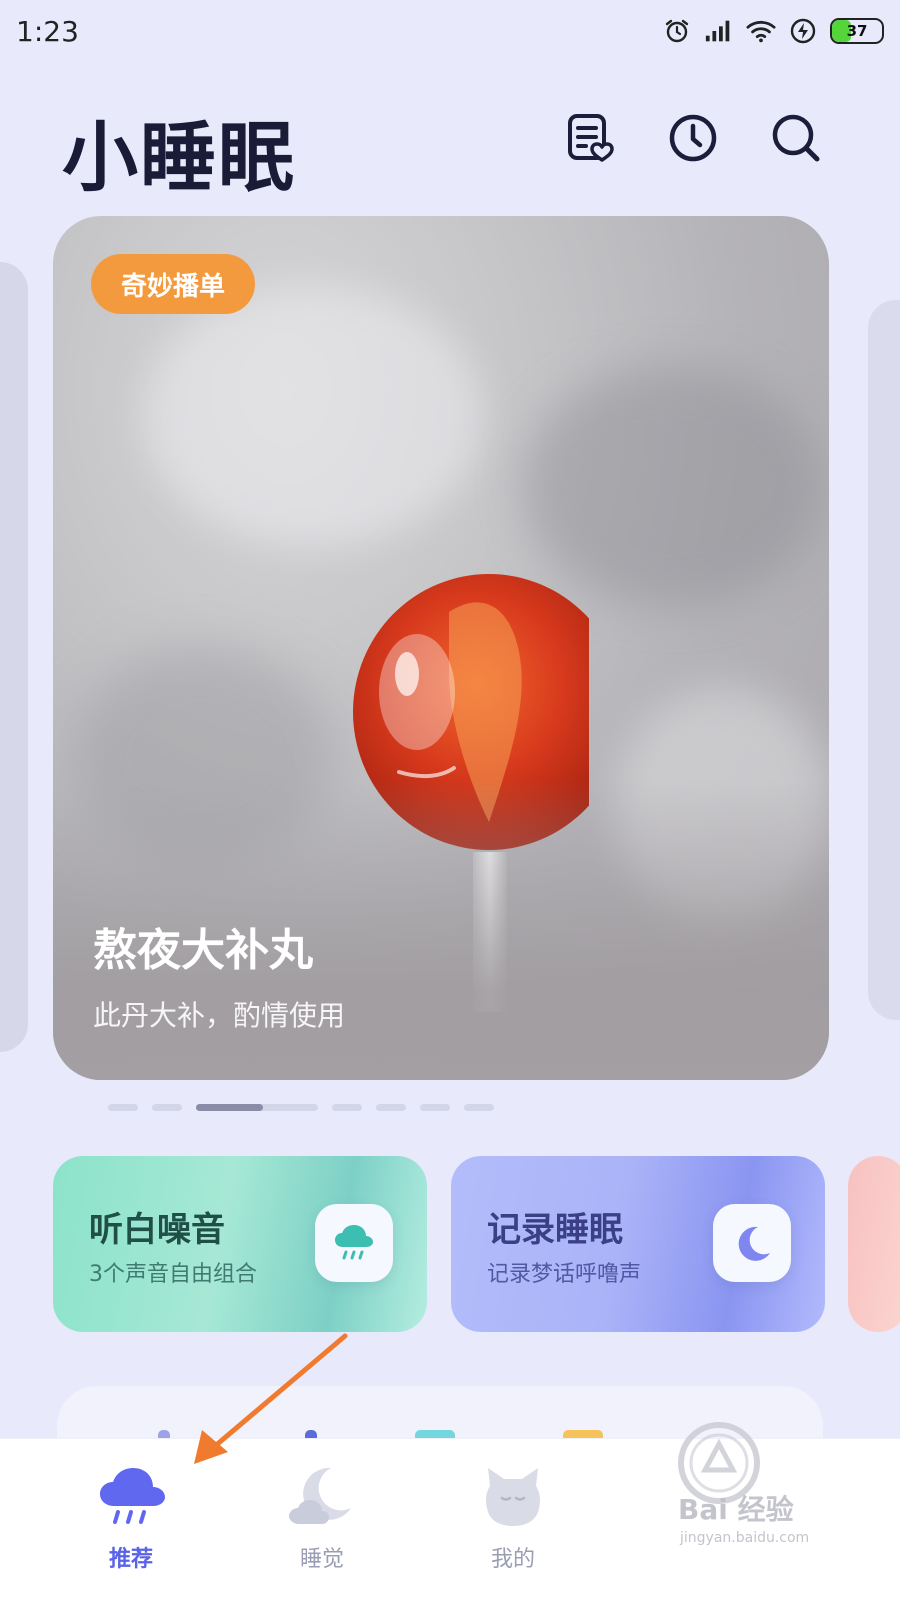  I want to click on favorites-list-button, so click(590, 138).